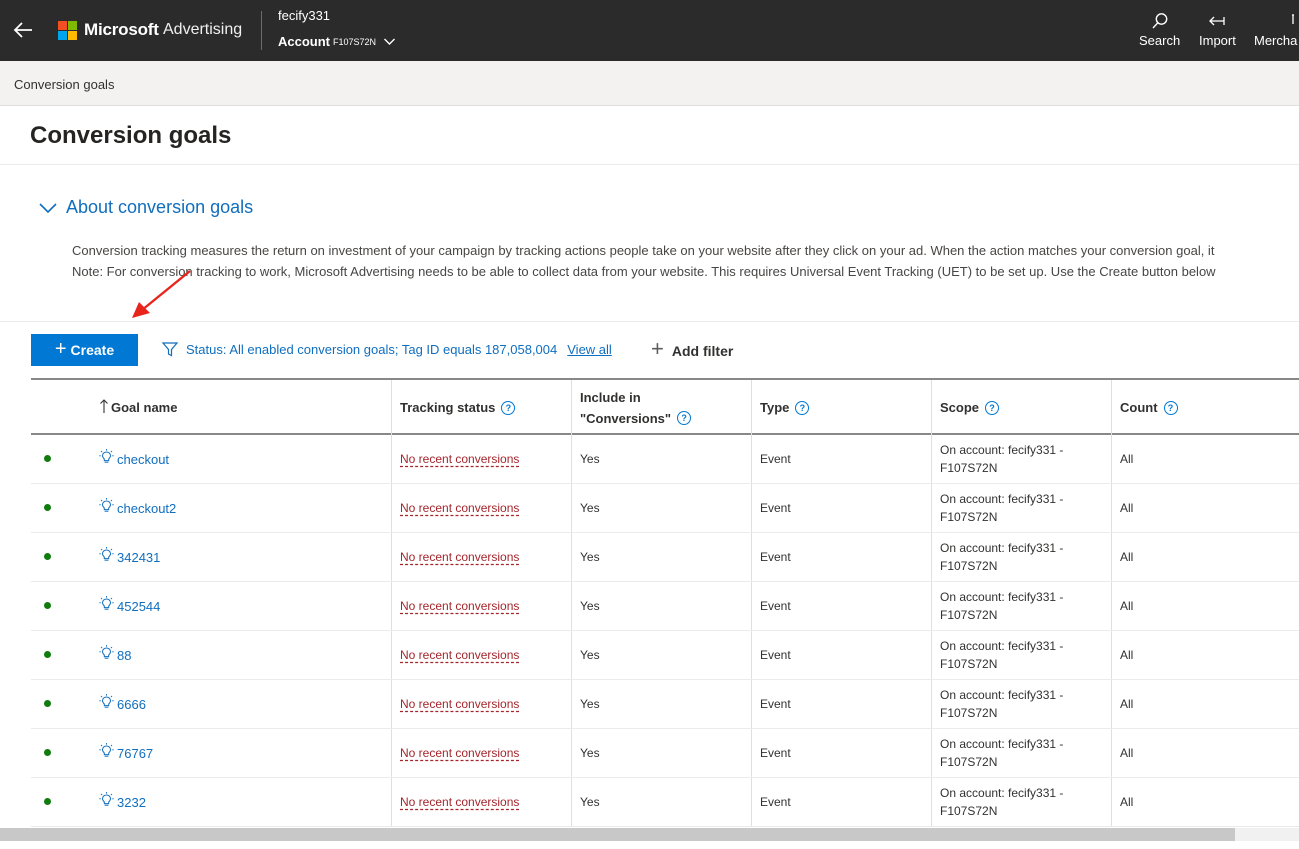  Describe the element at coordinates (841, 407) in the screenshot. I see `column-type: Type ?` at that location.